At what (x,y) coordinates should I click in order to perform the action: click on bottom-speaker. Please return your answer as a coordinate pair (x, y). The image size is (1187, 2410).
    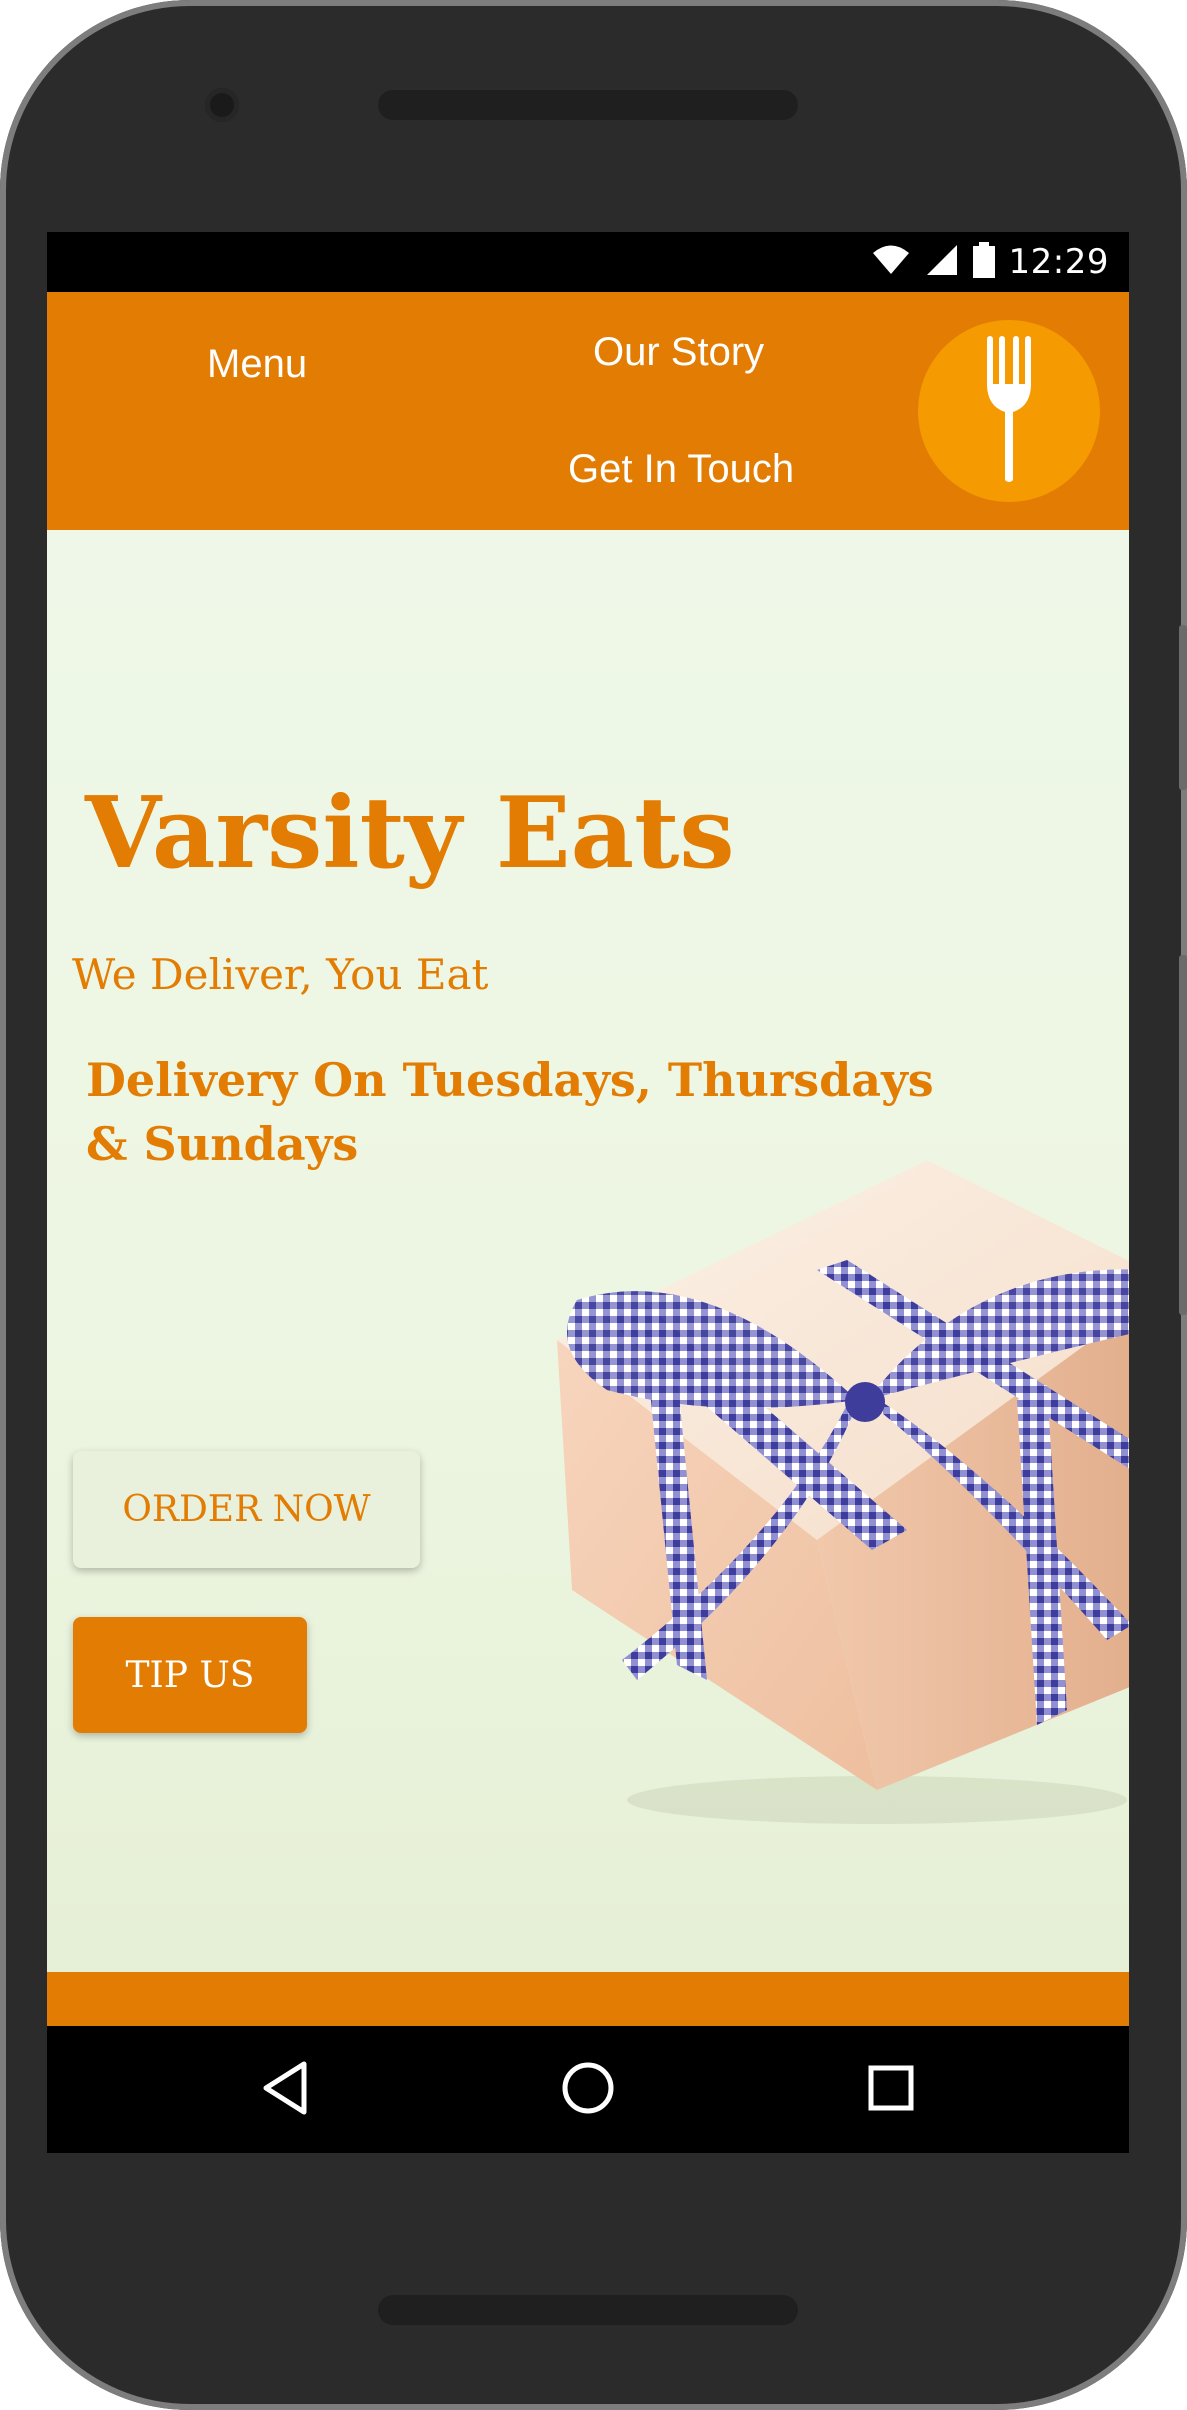
    Looking at the image, I should click on (588, 2310).